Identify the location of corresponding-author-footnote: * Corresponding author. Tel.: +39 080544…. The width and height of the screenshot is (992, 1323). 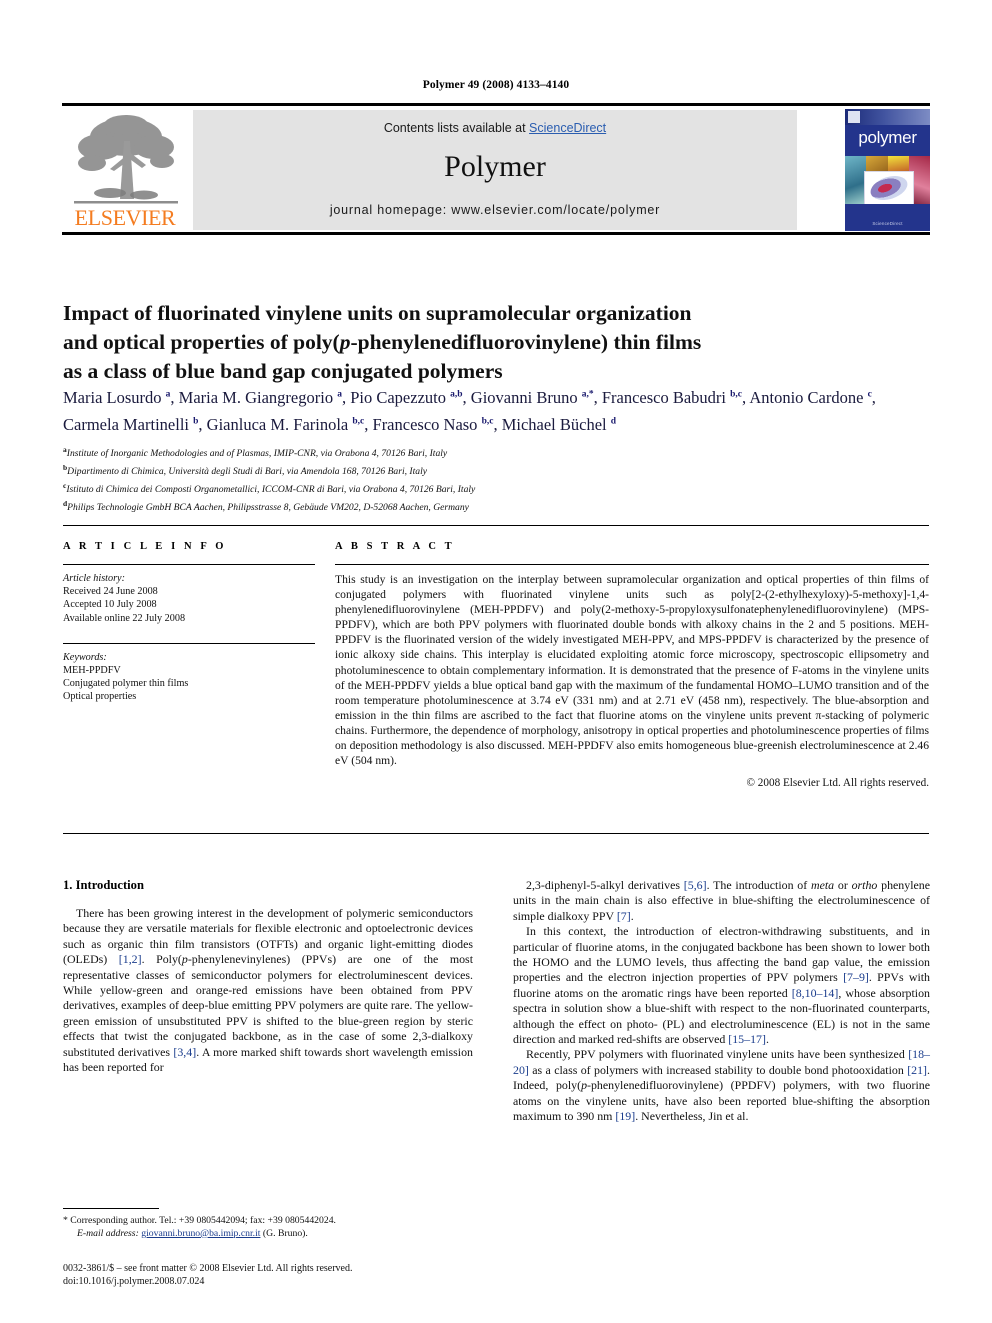
(268, 1224).